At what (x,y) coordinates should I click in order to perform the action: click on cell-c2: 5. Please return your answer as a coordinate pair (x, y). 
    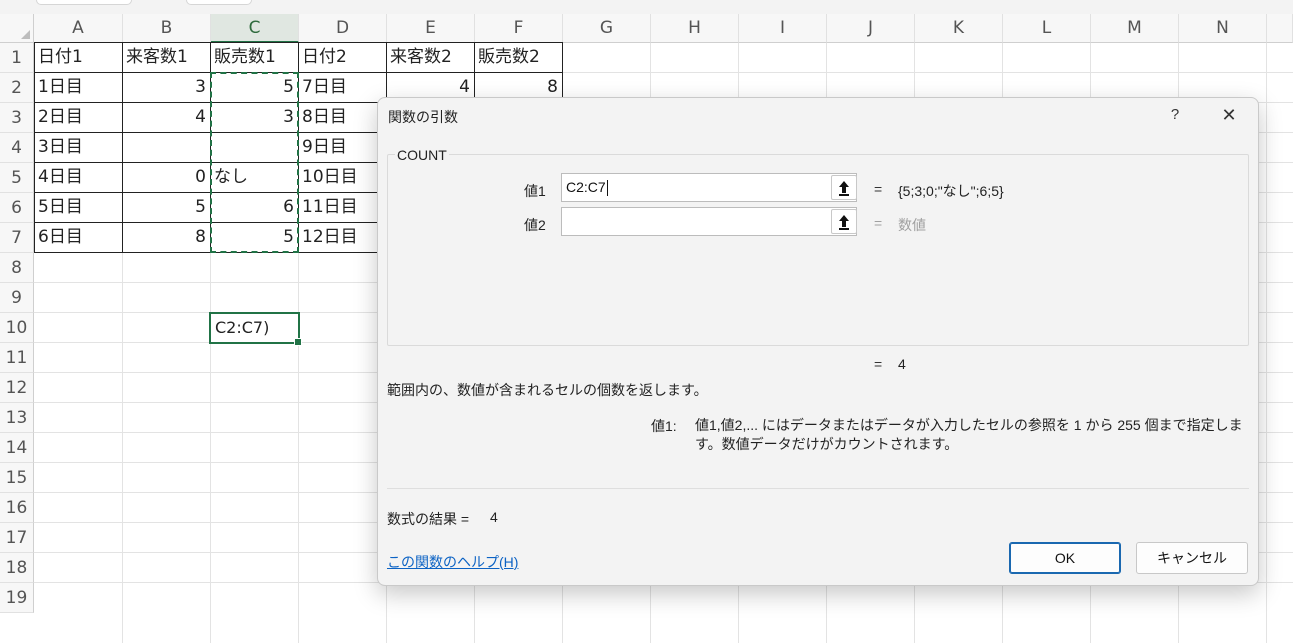
    Looking at the image, I should click on (254, 87).